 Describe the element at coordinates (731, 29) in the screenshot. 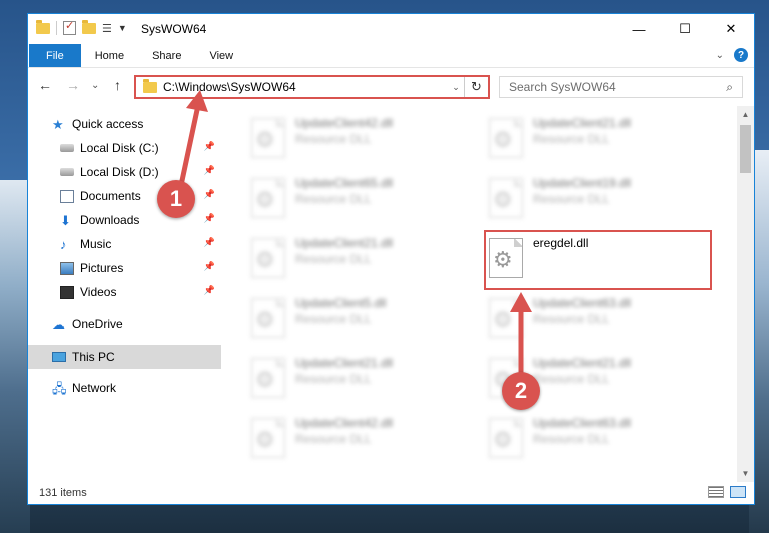

I see `close-button: ✕` at that location.